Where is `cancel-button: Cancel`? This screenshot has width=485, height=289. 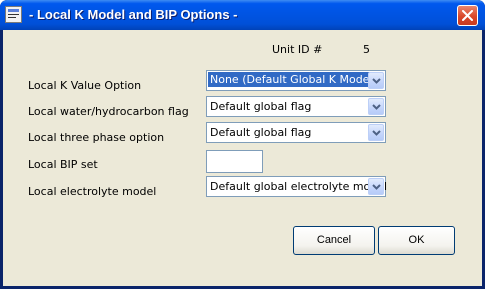 cancel-button: Cancel is located at coordinates (334, 240).